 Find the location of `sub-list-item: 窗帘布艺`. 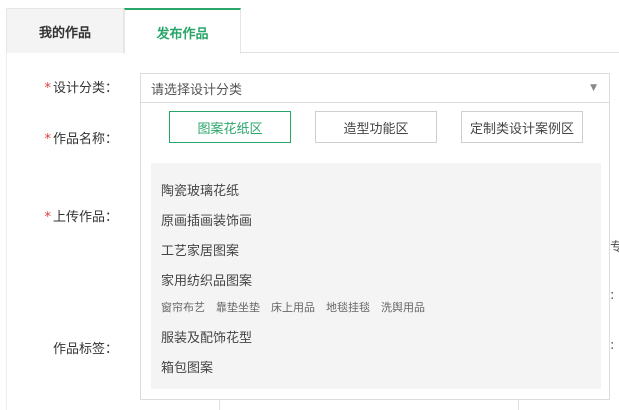

sub-list-item: 窗帘布艺 is located at coordinates (183, 307).